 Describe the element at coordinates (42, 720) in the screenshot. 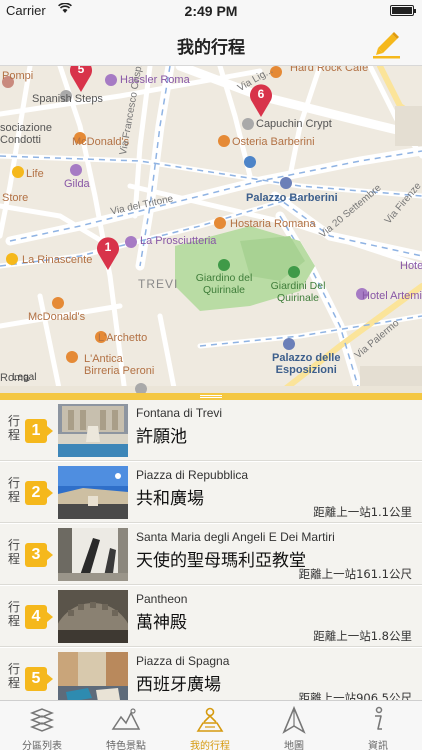

I see `region-list-icon` at that location.